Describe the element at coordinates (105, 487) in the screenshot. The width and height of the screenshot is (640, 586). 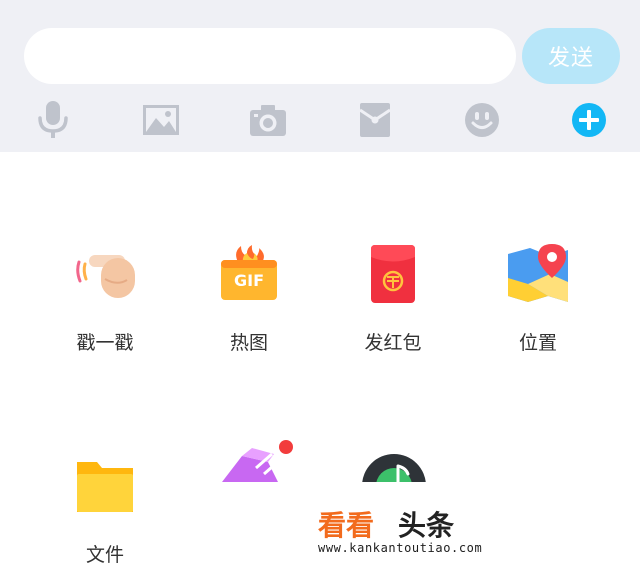
I see `folder-icon` at that location.